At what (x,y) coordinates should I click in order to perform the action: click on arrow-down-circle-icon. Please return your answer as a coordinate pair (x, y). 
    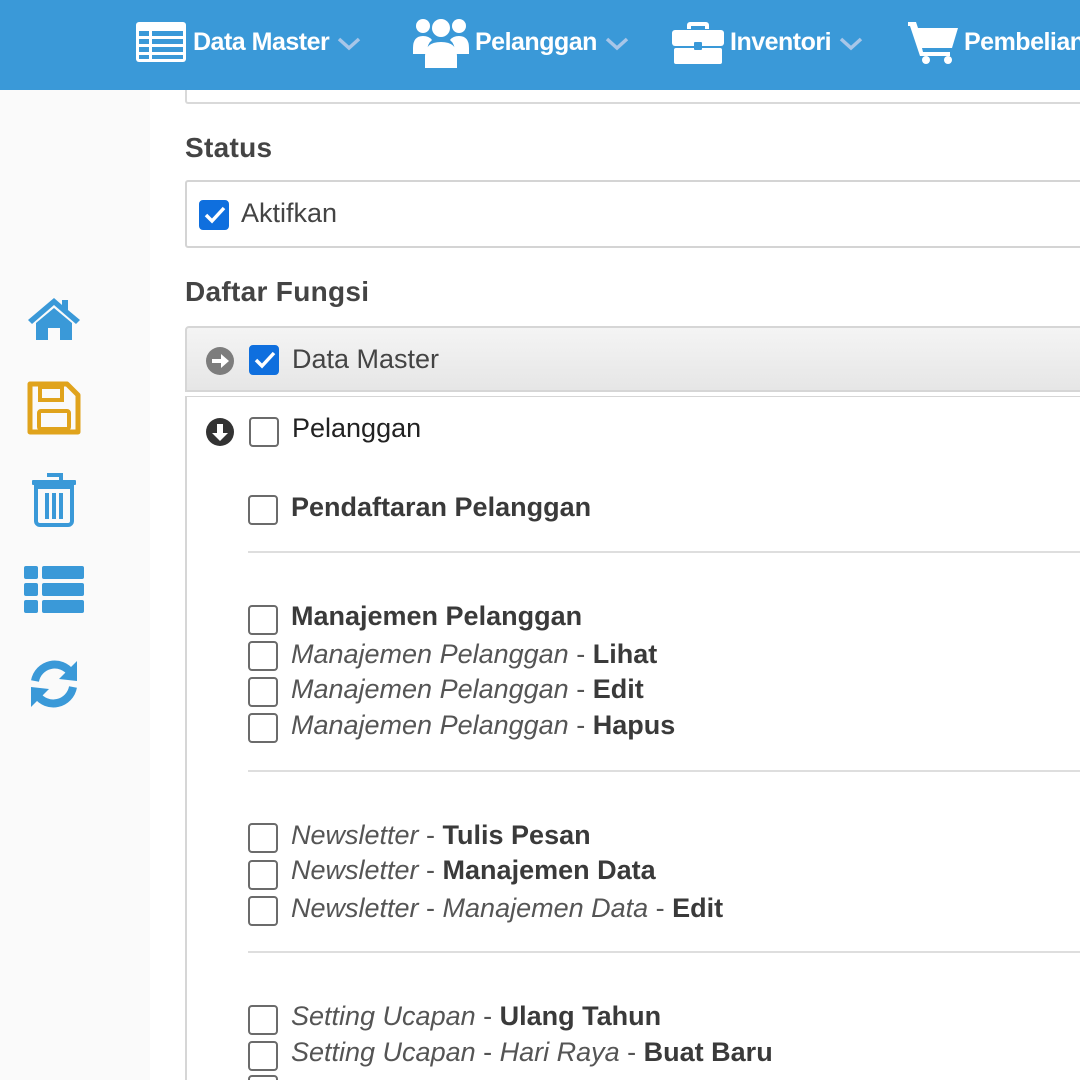
    Looking at the image, I should click on (220, 432).